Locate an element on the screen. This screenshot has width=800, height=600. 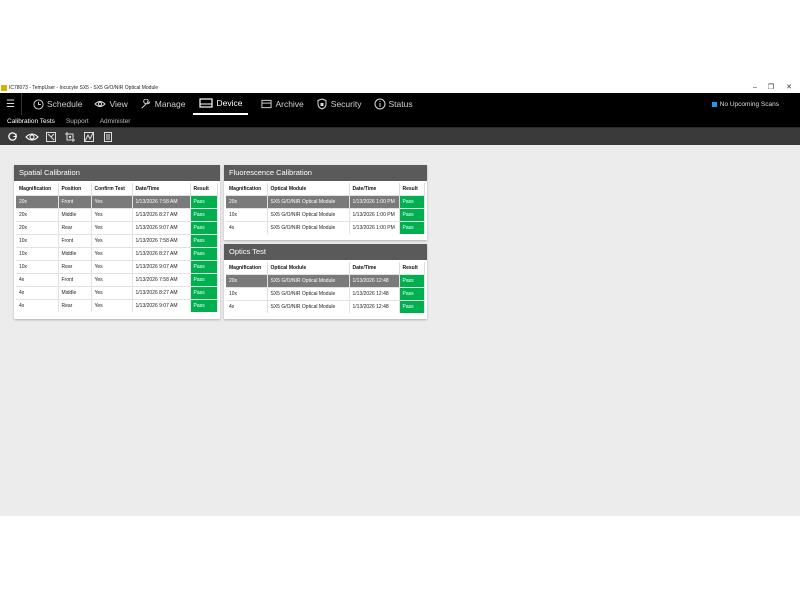
nav-schedule: Schedule is located at coordinates (57, 104).